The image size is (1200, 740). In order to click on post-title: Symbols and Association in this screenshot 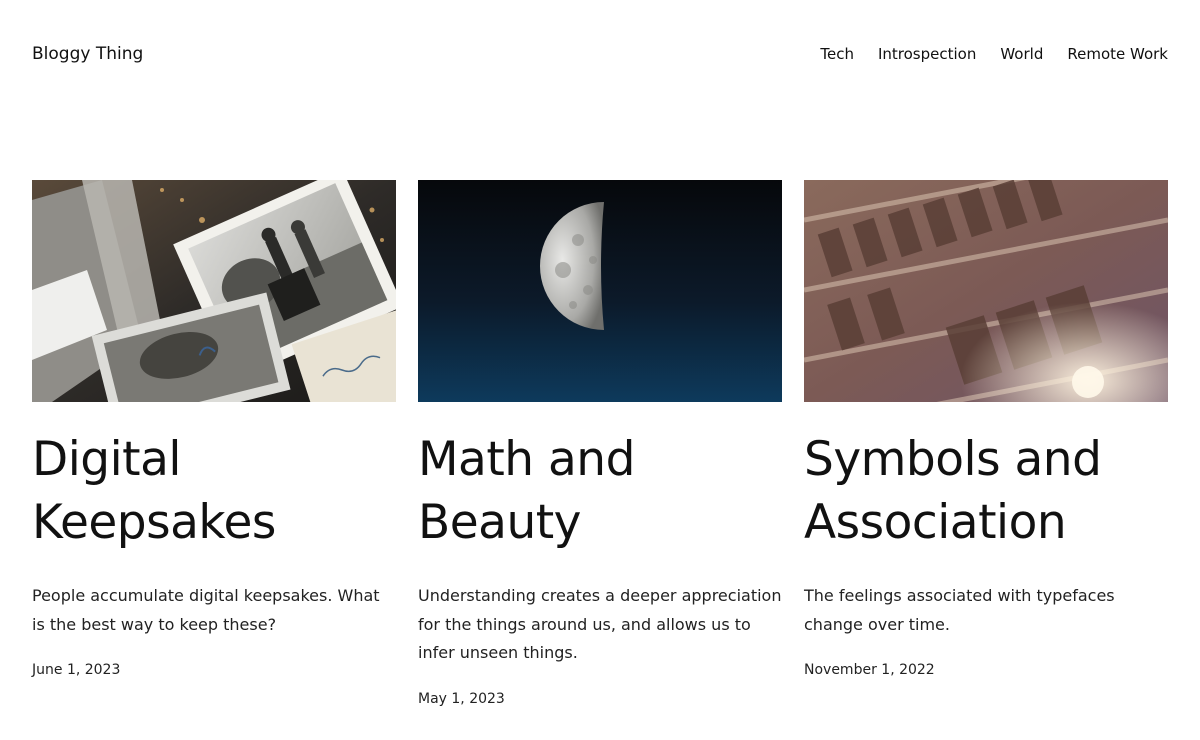, I will do `click(986, 491)`.